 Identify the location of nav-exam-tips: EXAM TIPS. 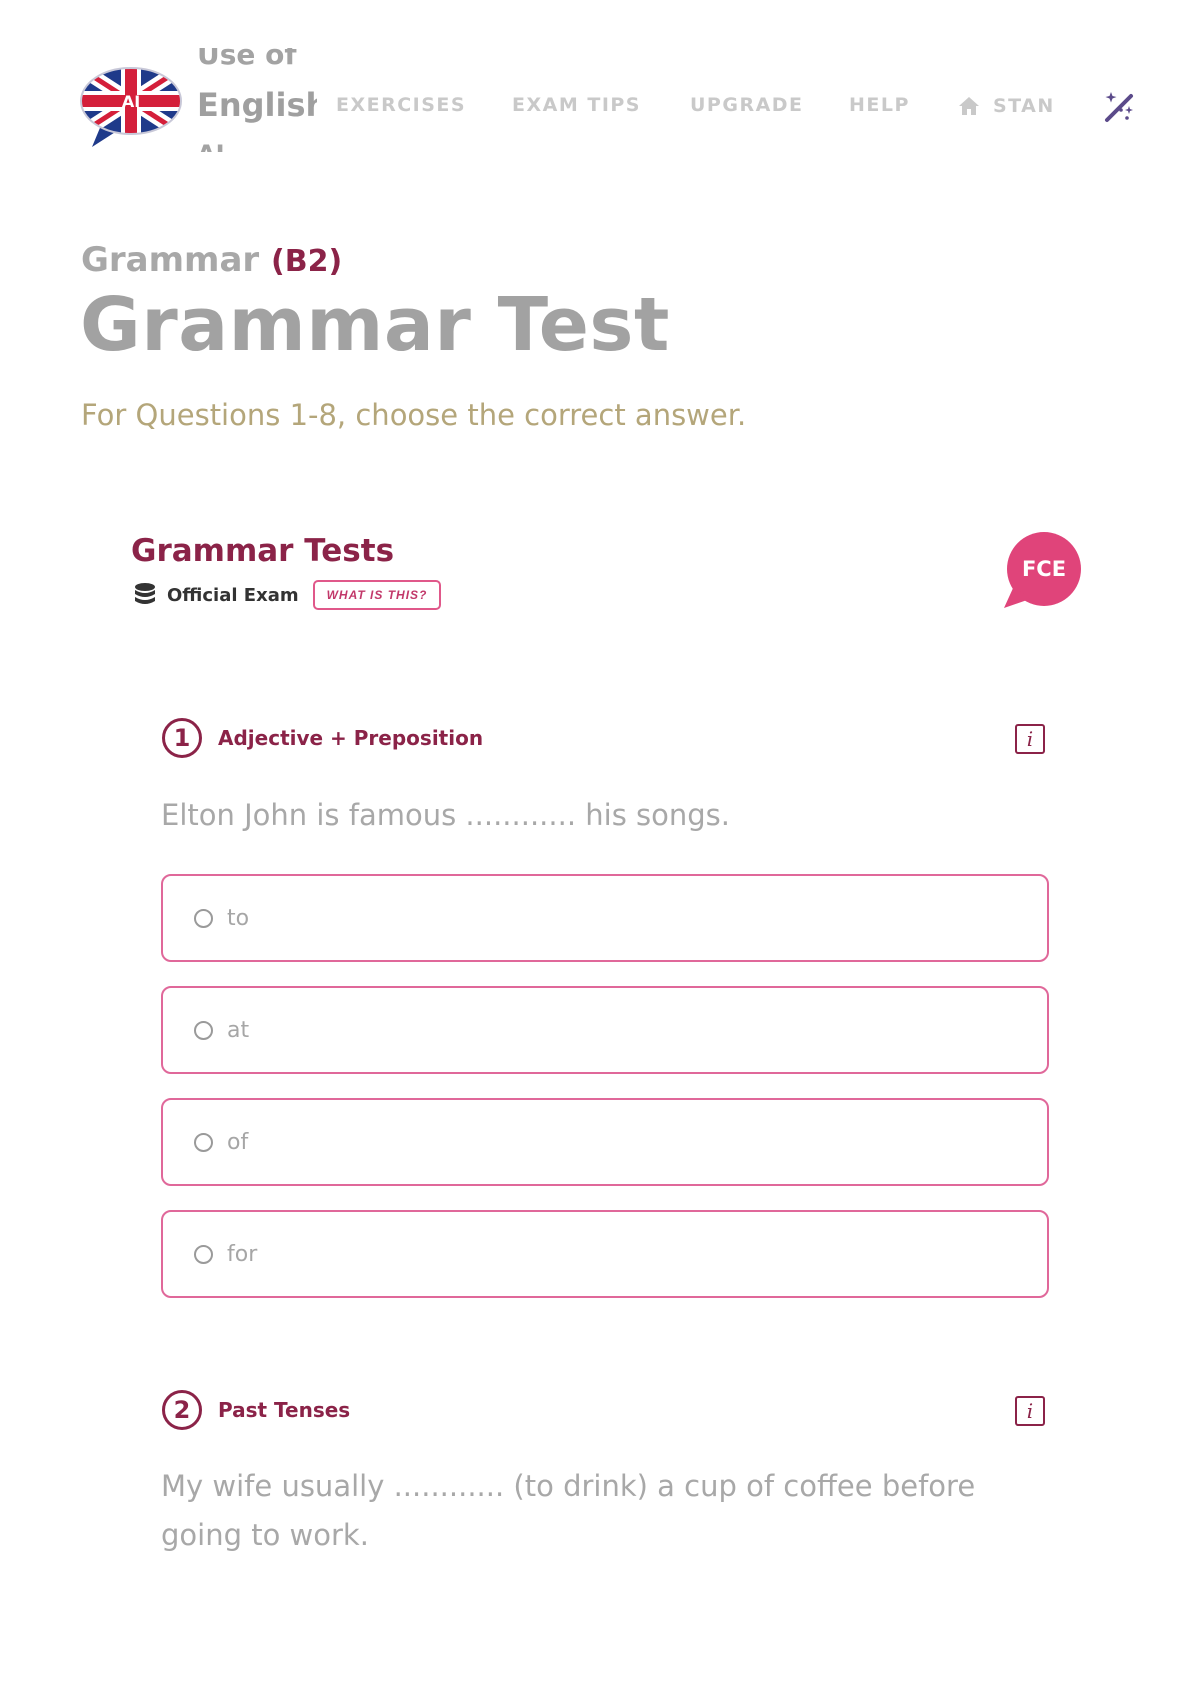
(576, 105).